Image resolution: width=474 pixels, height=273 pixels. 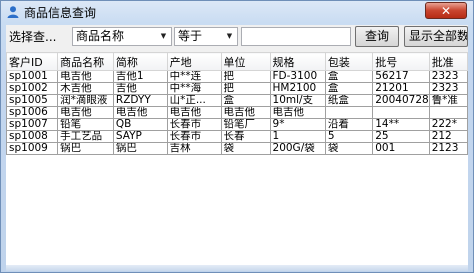 What do you see at coordinates (140, 76) in the screenshot?
I see `table-cell: 吉他1` at bounding box center [140, 76].